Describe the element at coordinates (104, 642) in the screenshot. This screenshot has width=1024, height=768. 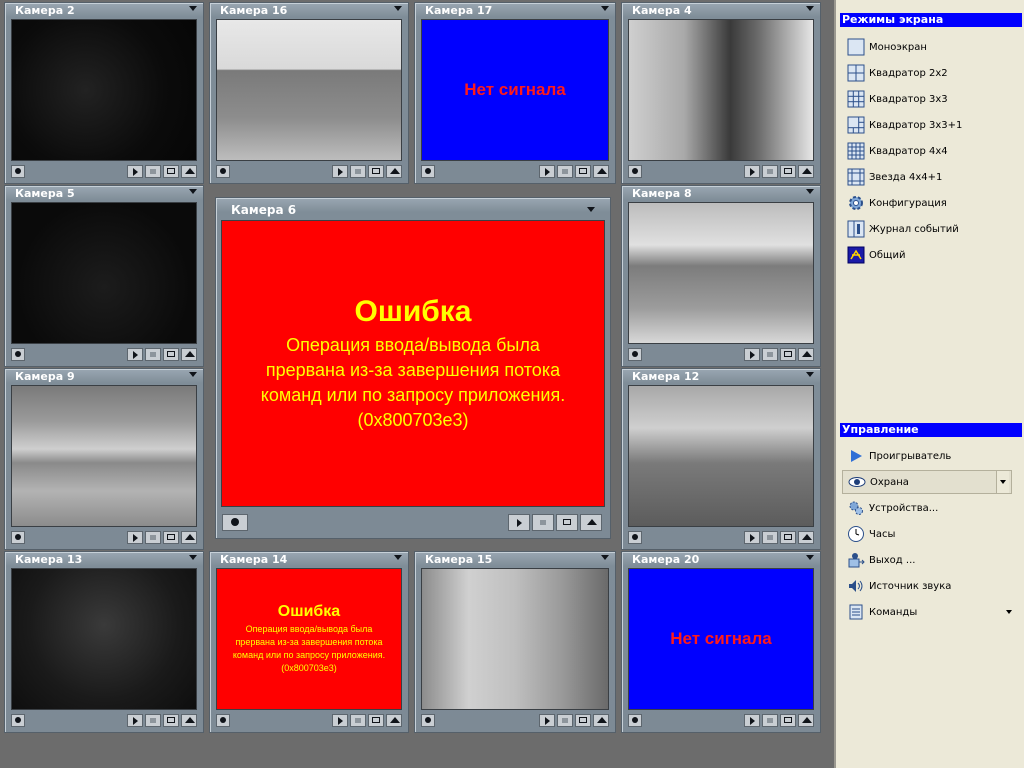
I see `camera-tile: Камера 13` at that location.